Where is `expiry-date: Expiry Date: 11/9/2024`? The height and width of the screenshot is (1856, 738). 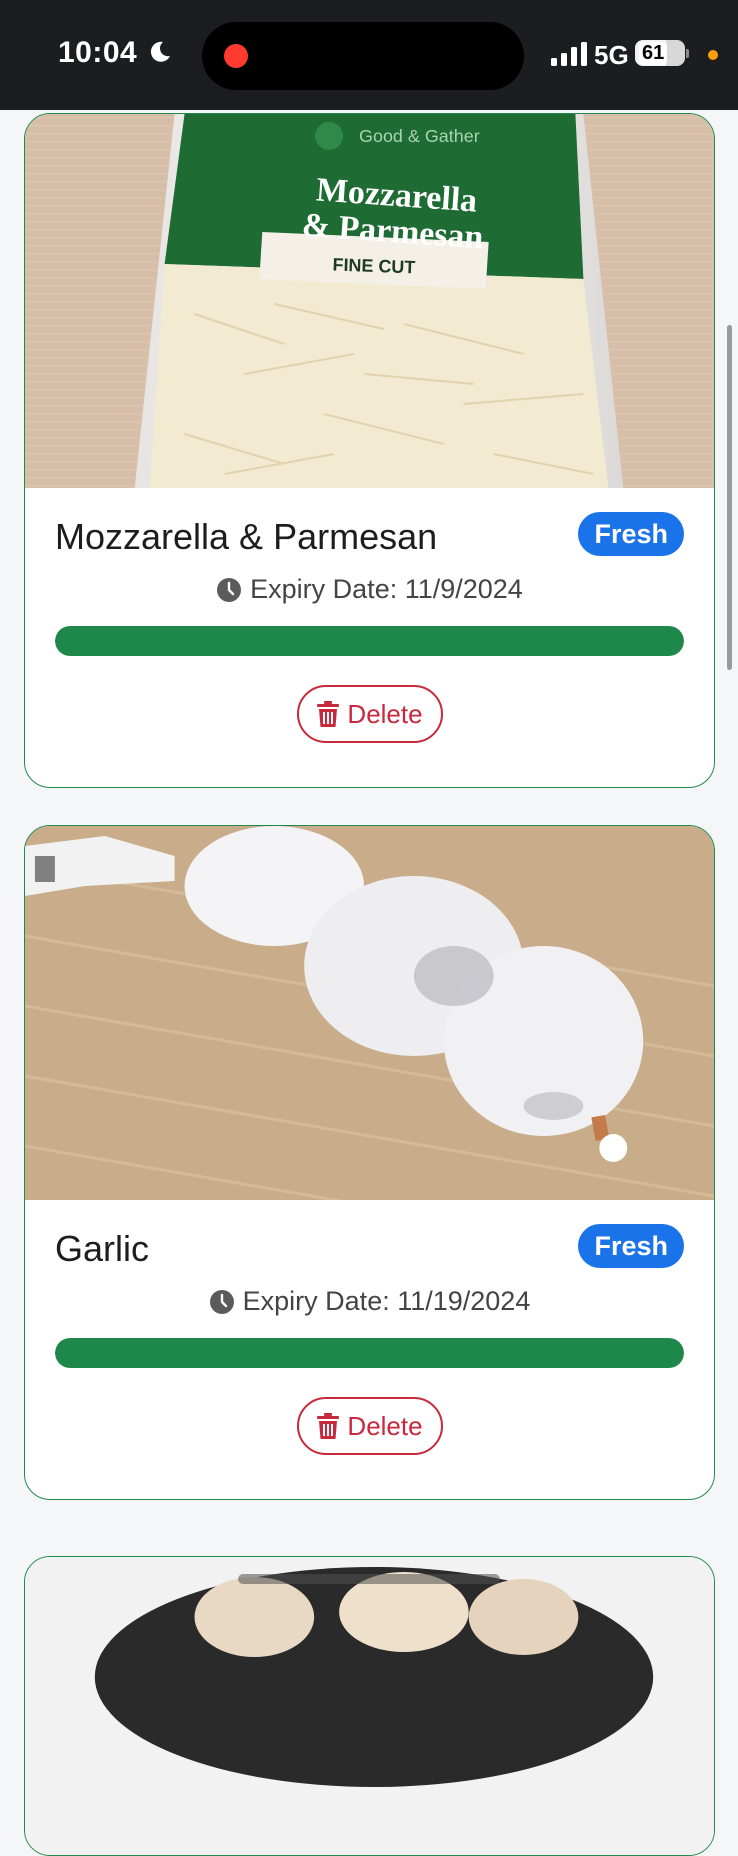 expiry-date: Expiry Date: 11/9/2024 is located at coordinates (369, 589).